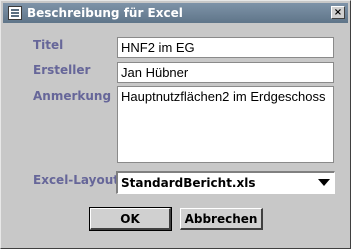 The width and height of the screenshot is (351, 249). Describe the element at coordinates (62, 70) in the screenshot. I see `ersteller-label: Ersteller` at that location.